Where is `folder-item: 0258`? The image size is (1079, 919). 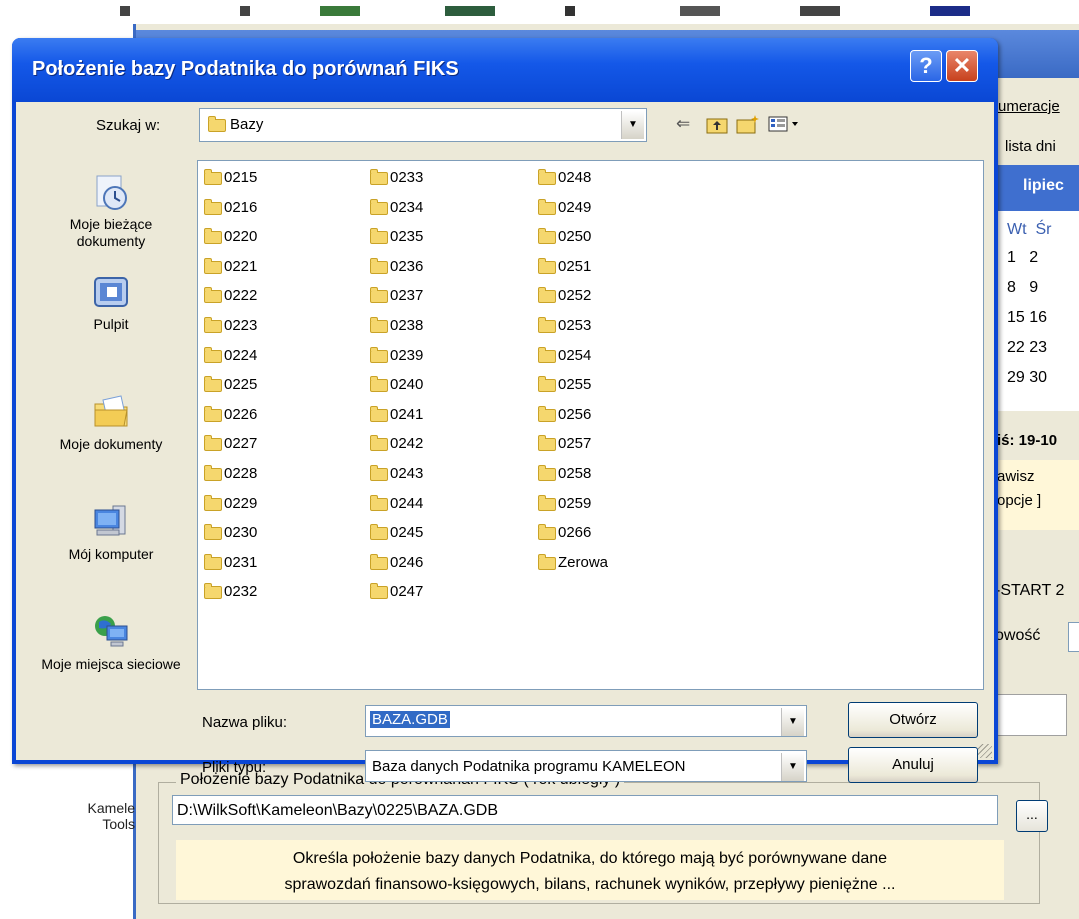 folder-item: 0258 is located at coordinates (564, 474).